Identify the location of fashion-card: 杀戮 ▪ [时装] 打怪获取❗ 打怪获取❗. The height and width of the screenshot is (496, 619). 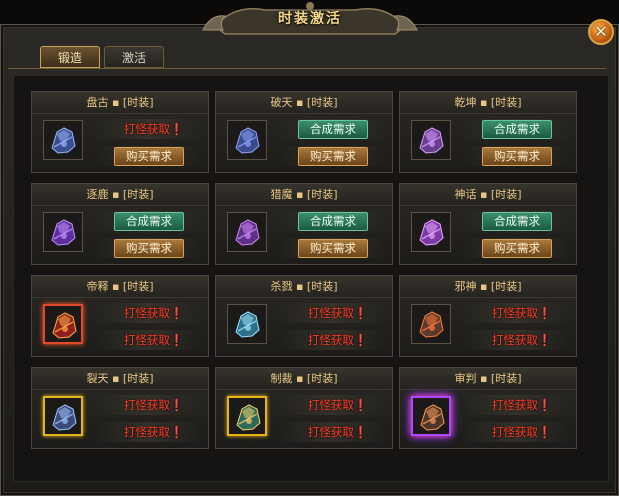
(304, 316).